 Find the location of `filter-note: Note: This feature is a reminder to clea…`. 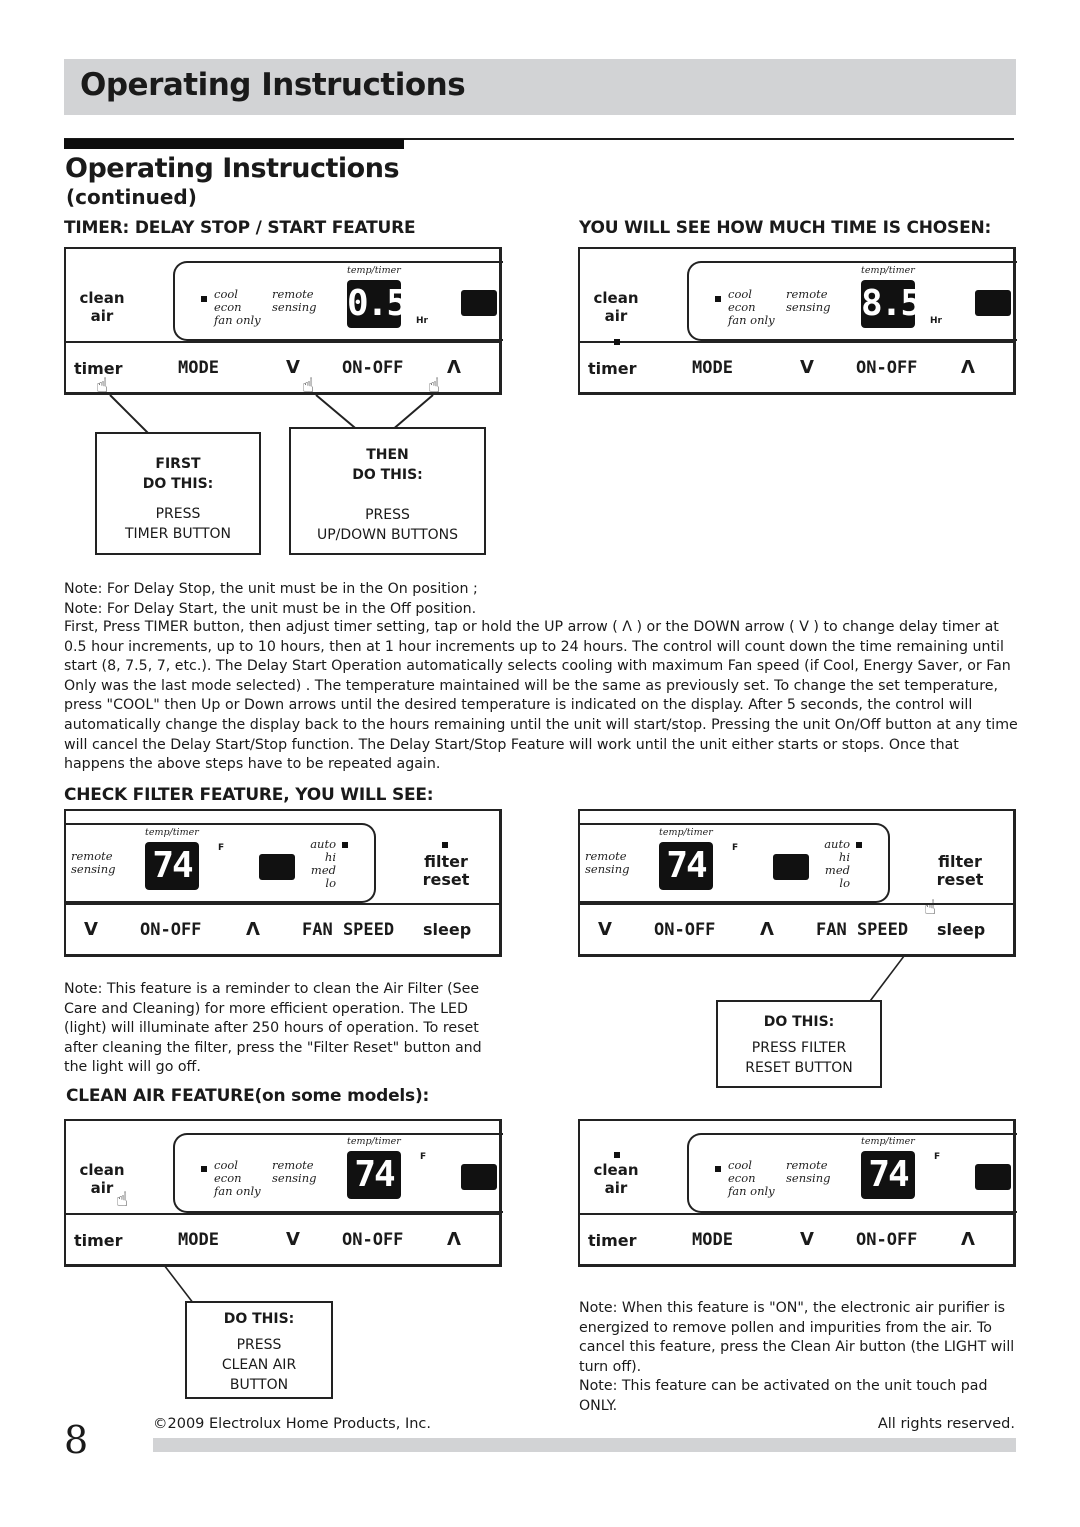

filter-note: Note: This feature is a reminder to clea… is located at coordinates (273, 1028).